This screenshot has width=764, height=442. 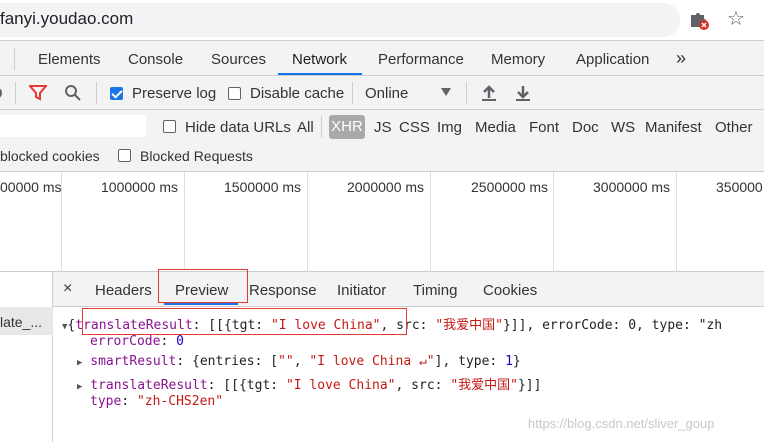 I want to click on import-har-icon, so click(x=489, y=93).